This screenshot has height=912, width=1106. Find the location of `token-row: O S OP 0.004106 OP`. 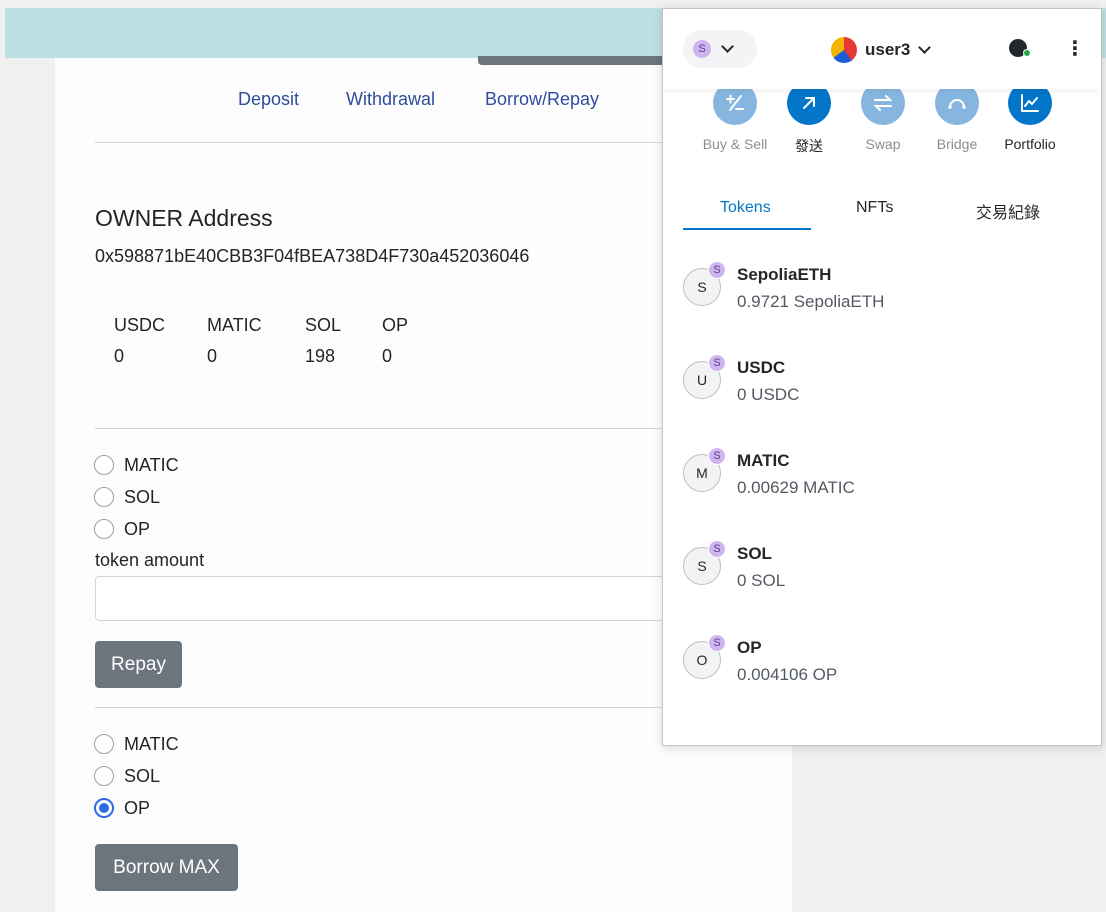

token-row: O S OP 0.004106 OP is located at coordinates (883, 662).